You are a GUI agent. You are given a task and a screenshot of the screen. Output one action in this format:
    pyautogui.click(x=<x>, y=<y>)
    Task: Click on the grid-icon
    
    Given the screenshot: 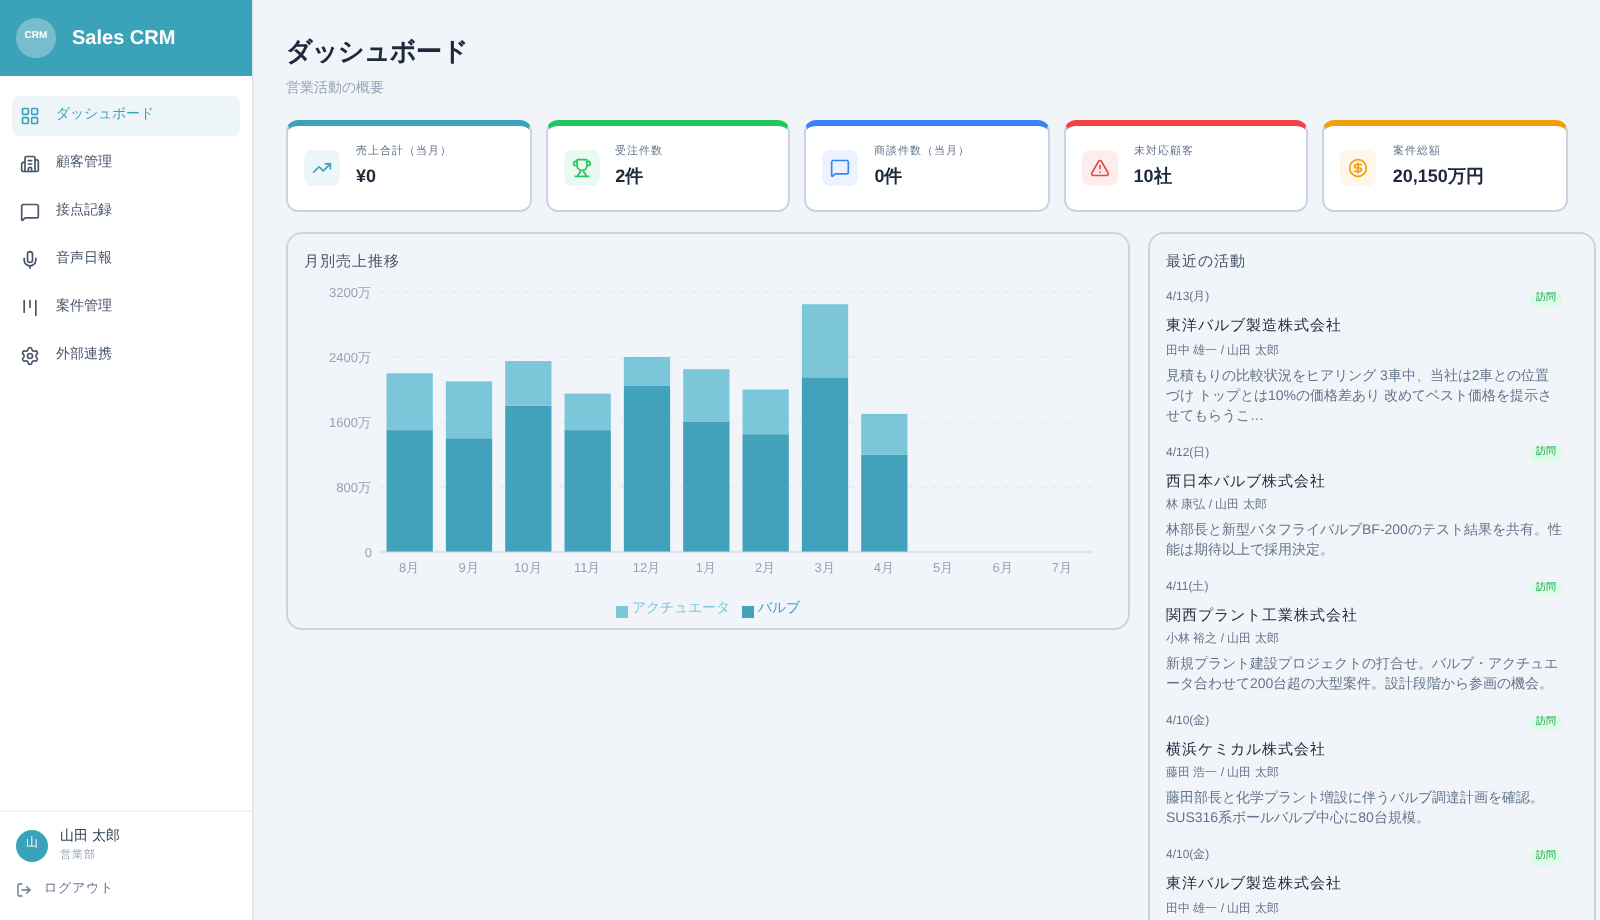 What is the action you would take?
    pyautogui.click(x=30, y=116)
    